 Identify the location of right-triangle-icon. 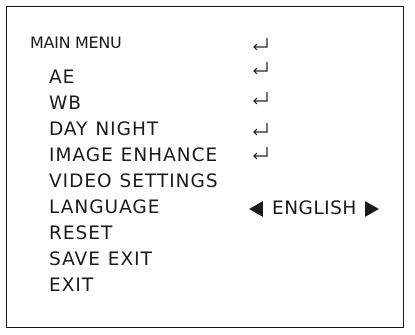
(371, 209).